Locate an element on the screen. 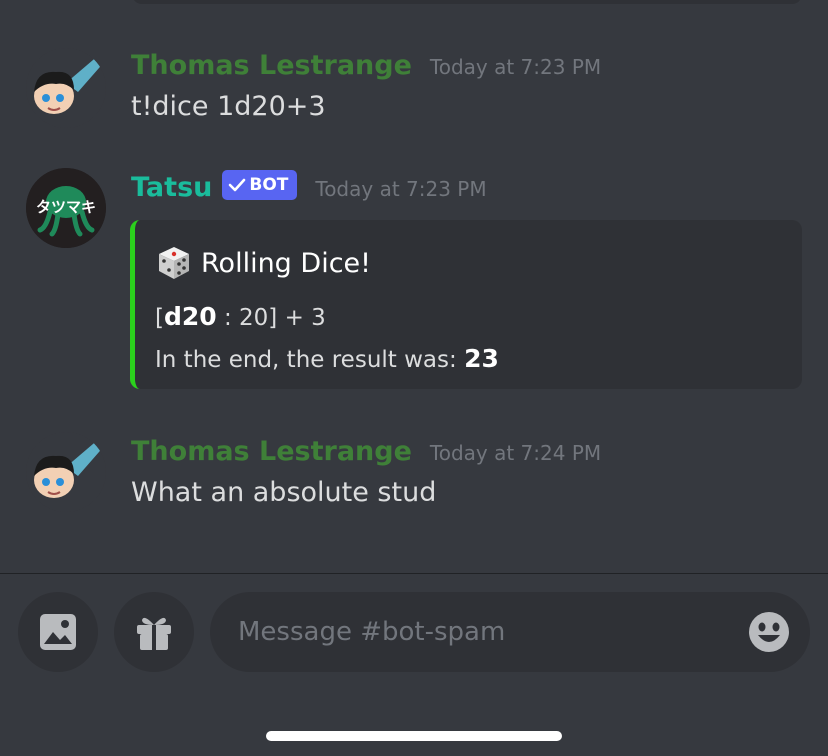 The width and height of the screenshot is (828, 756). gift-button is located at coordinates (154, 632).